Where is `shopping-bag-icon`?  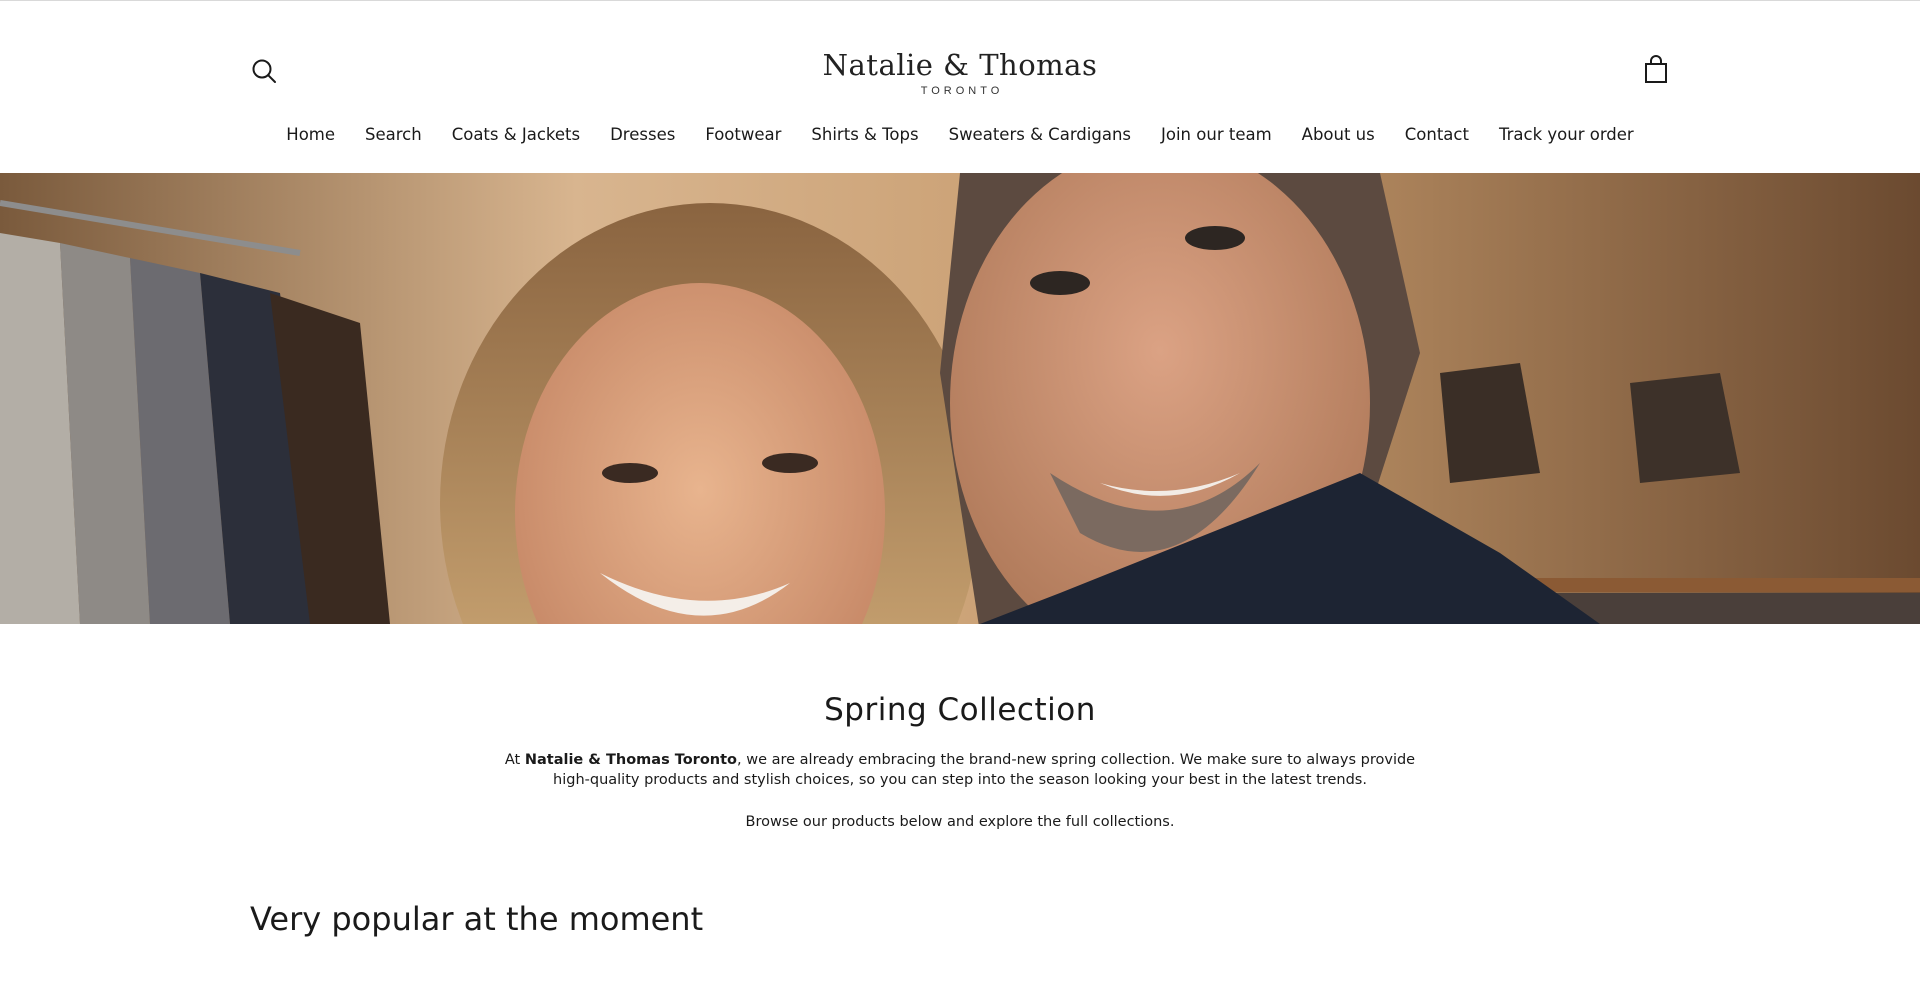
shopping-bag-icon is located at coordinates (1656, 69).